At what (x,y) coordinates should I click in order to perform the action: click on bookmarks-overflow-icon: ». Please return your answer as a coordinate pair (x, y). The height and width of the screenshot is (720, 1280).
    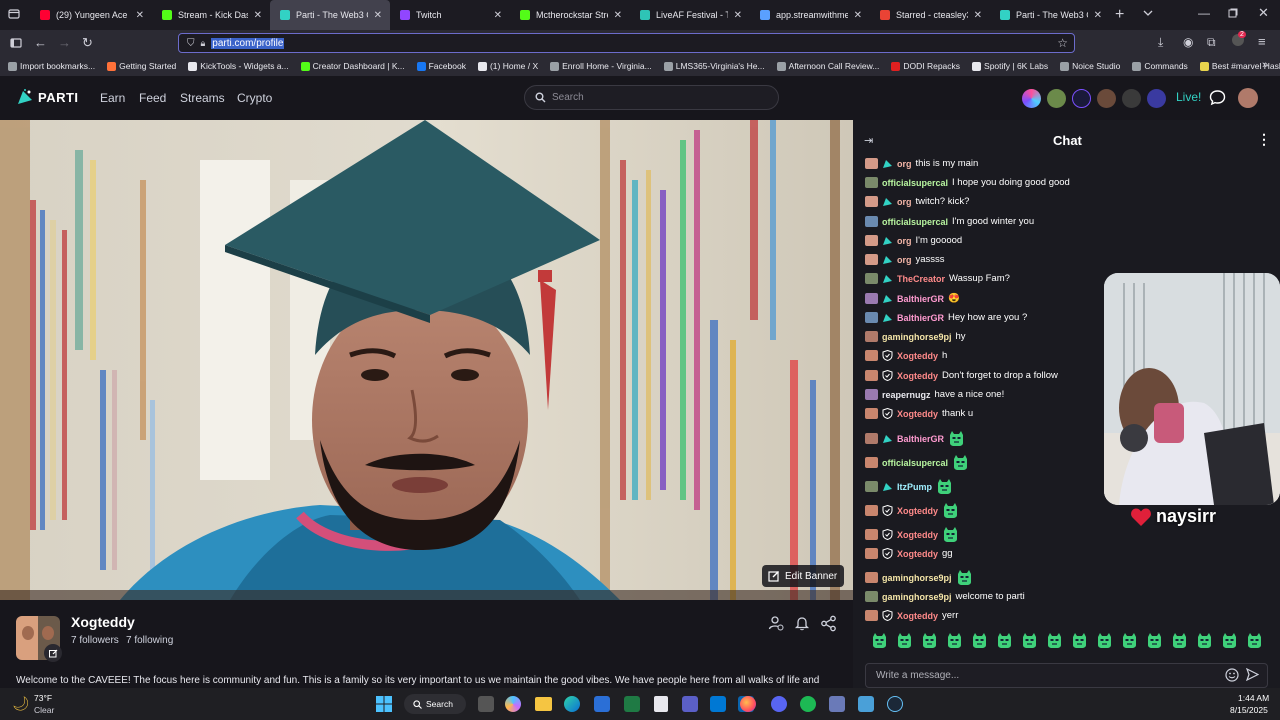
    Looking at the image, I should click on (1265, 65).